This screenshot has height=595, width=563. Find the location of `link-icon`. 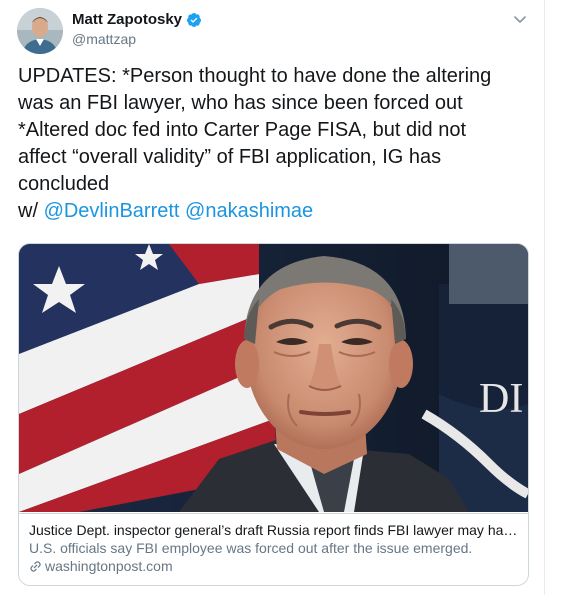

link-icon is located at coordinates (35, 566).